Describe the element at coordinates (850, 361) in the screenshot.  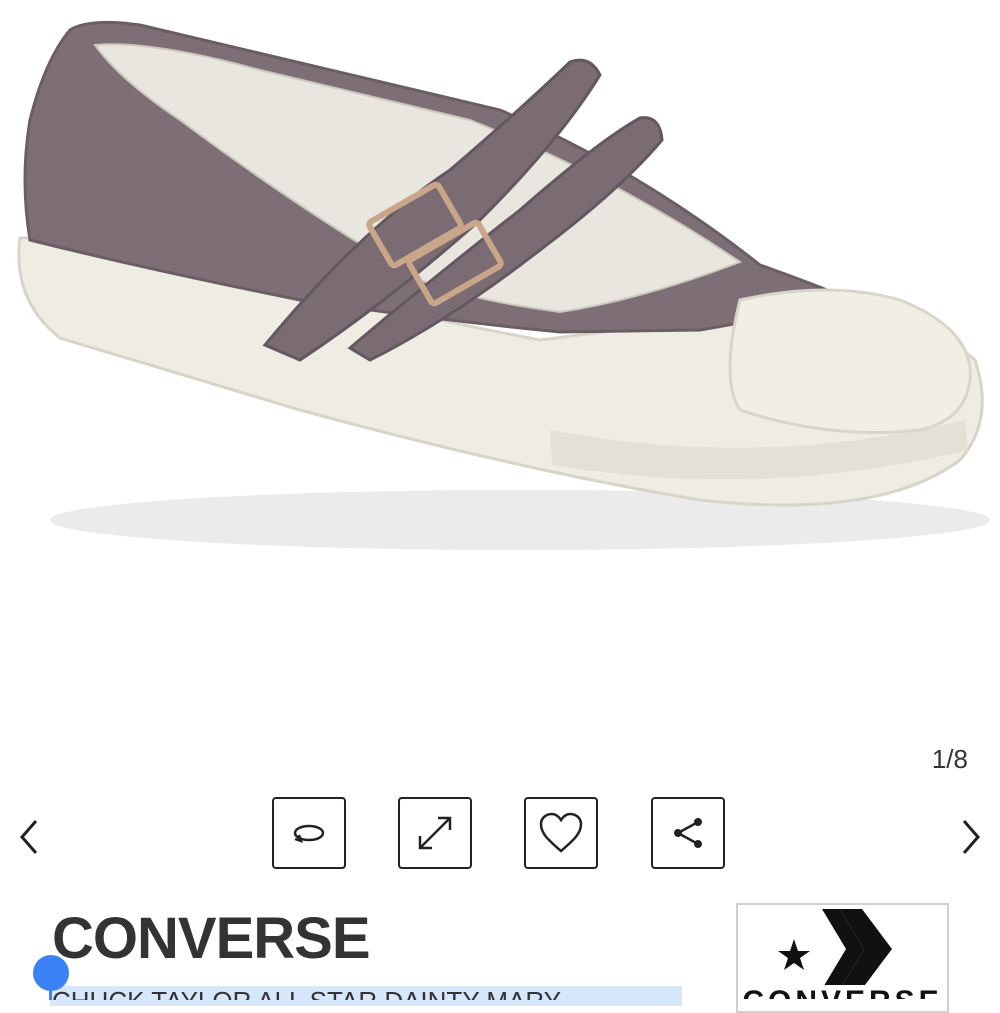
I see `toe-cap` at that location.